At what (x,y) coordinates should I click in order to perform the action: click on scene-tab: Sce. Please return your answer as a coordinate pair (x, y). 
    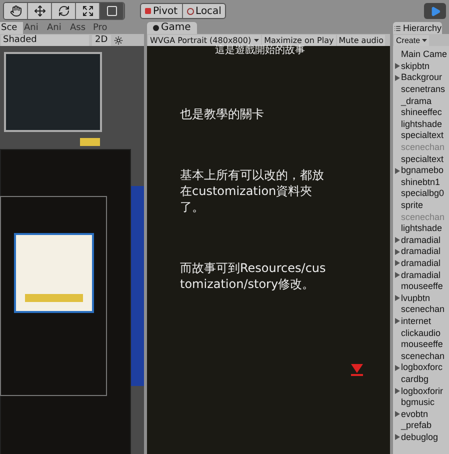
    Looking at the image, I should click on (11, 28).